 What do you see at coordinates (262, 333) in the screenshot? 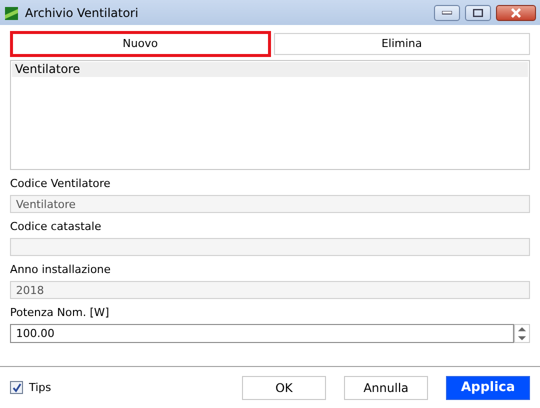
I see `input-field: 100.00` at bounding box center [262, 333].